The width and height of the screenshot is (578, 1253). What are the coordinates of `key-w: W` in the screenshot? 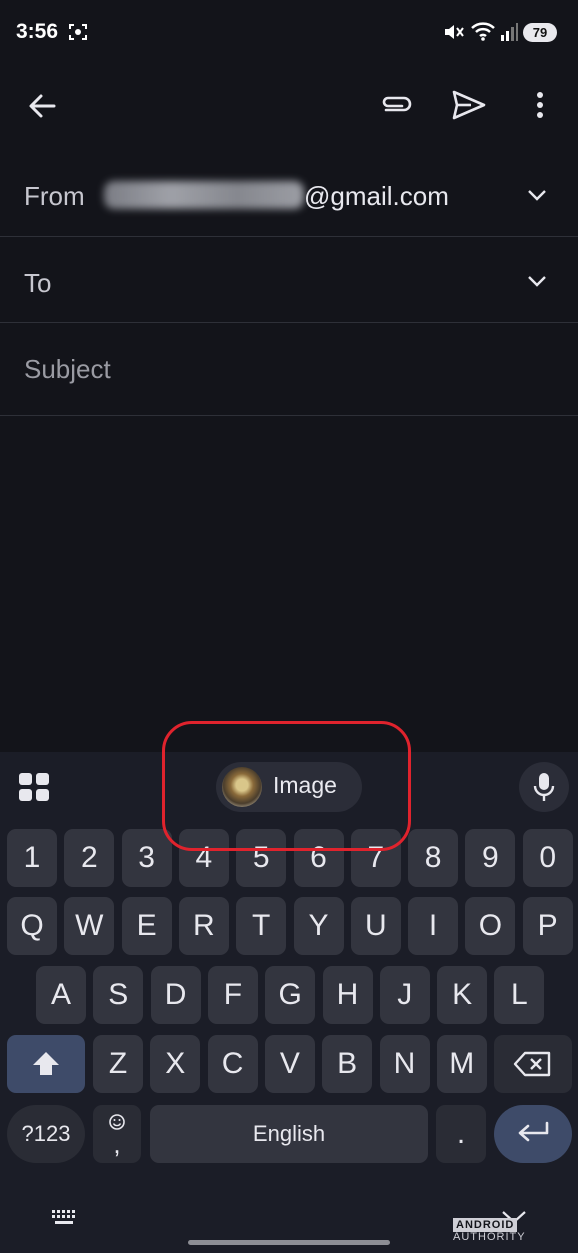 It's located at (89, 926).